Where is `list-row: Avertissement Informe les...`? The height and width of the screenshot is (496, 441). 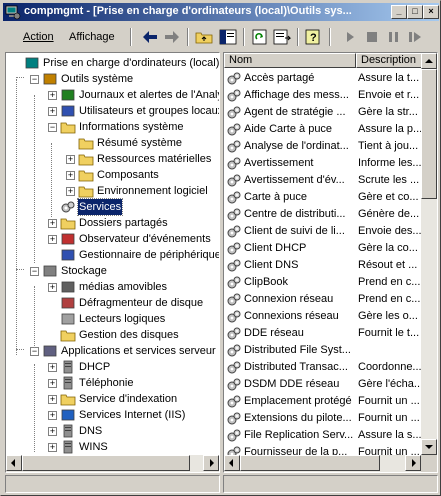 list-row: Avertissement Informe les... is located at coordinates (323, 163).